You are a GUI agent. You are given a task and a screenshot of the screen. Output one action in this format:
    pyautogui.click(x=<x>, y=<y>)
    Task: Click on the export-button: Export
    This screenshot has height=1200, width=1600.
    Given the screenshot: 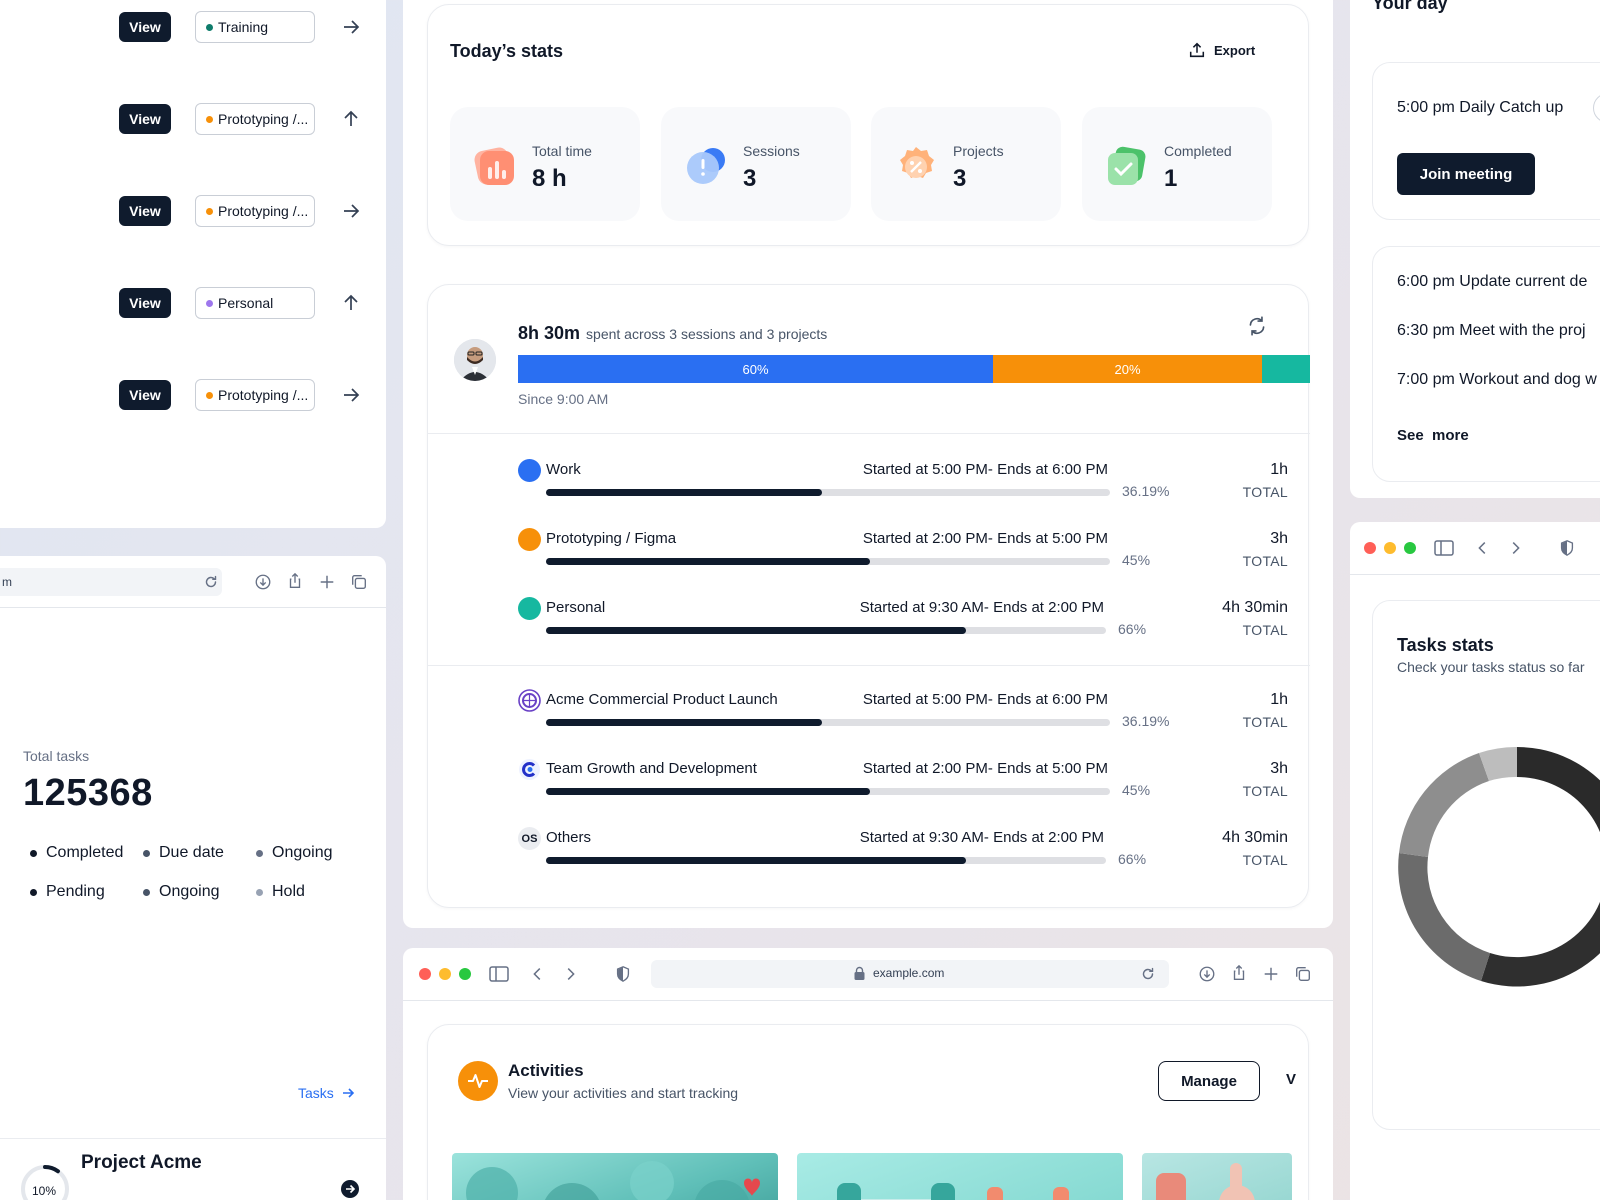 What is the action you would take?
    pyautogui.click(x=1221, y=50)
    